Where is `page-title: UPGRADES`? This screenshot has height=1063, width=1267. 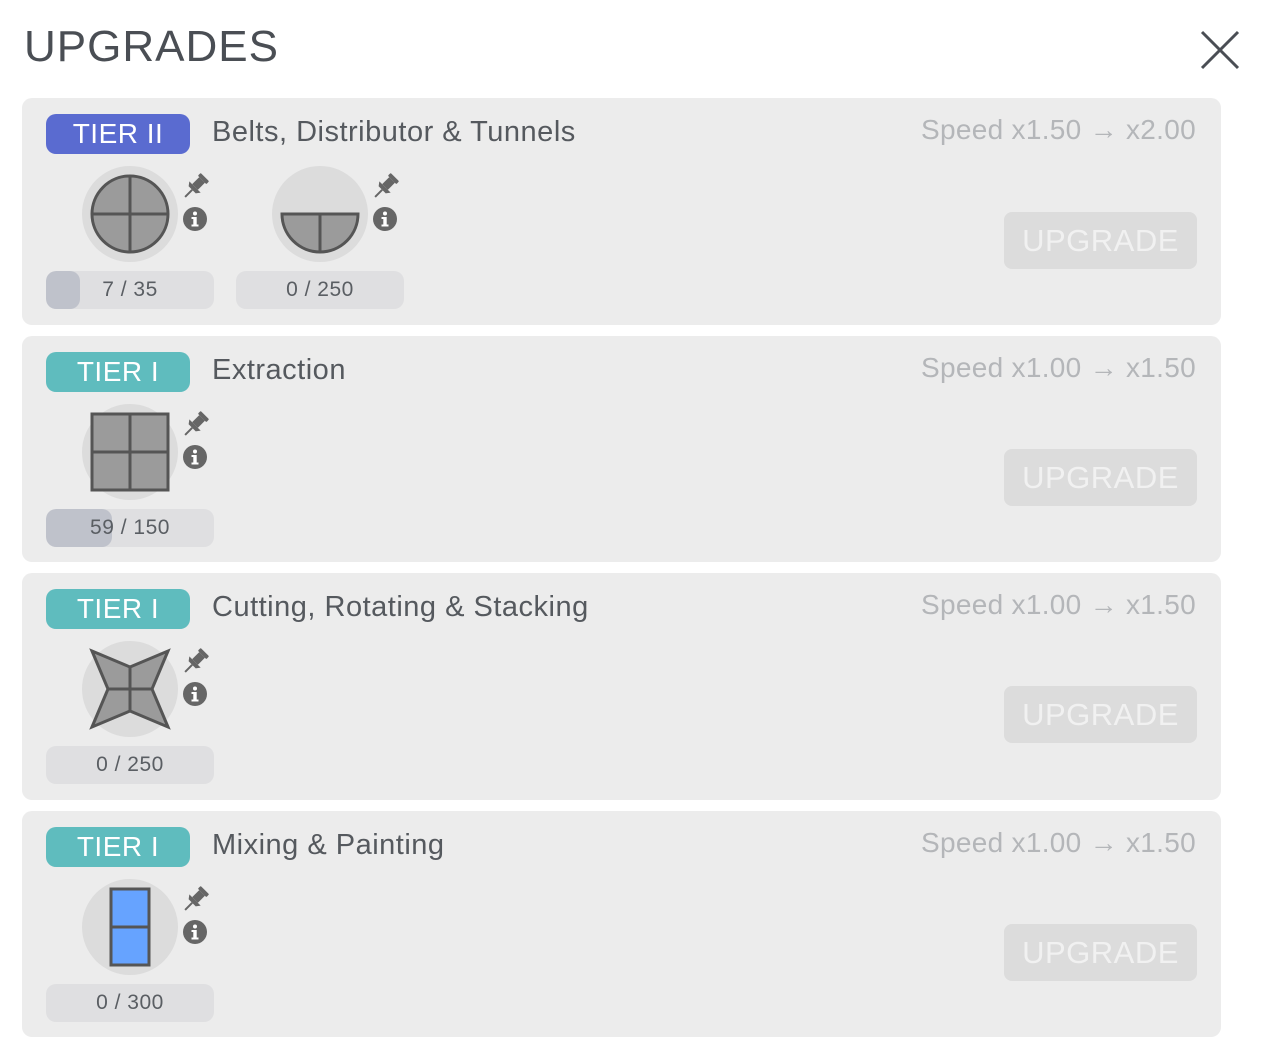 page-title: UPGRADES is located at coordinates (151, 46).